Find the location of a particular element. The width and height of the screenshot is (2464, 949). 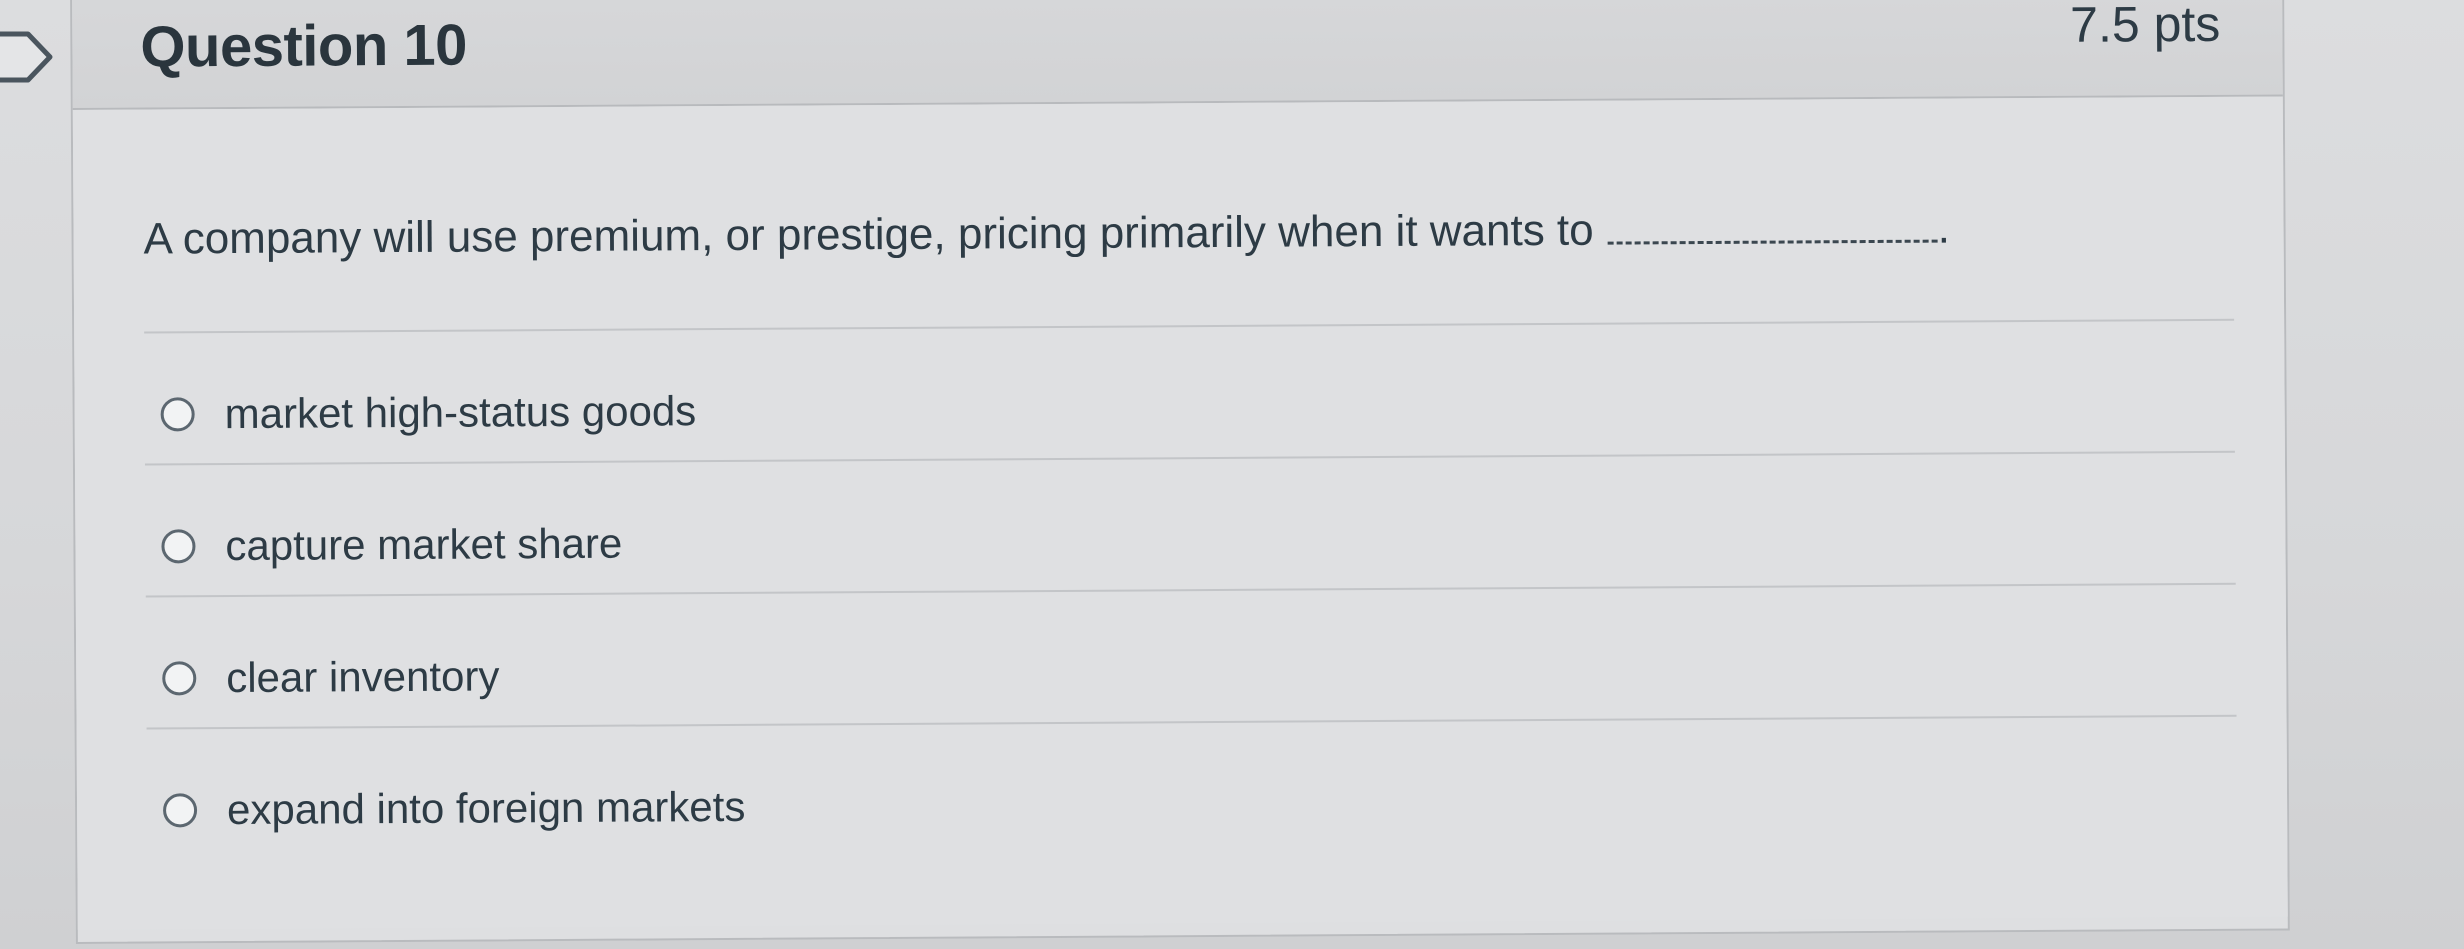

question-title: Question 10 is located at coordinates (304, 46).